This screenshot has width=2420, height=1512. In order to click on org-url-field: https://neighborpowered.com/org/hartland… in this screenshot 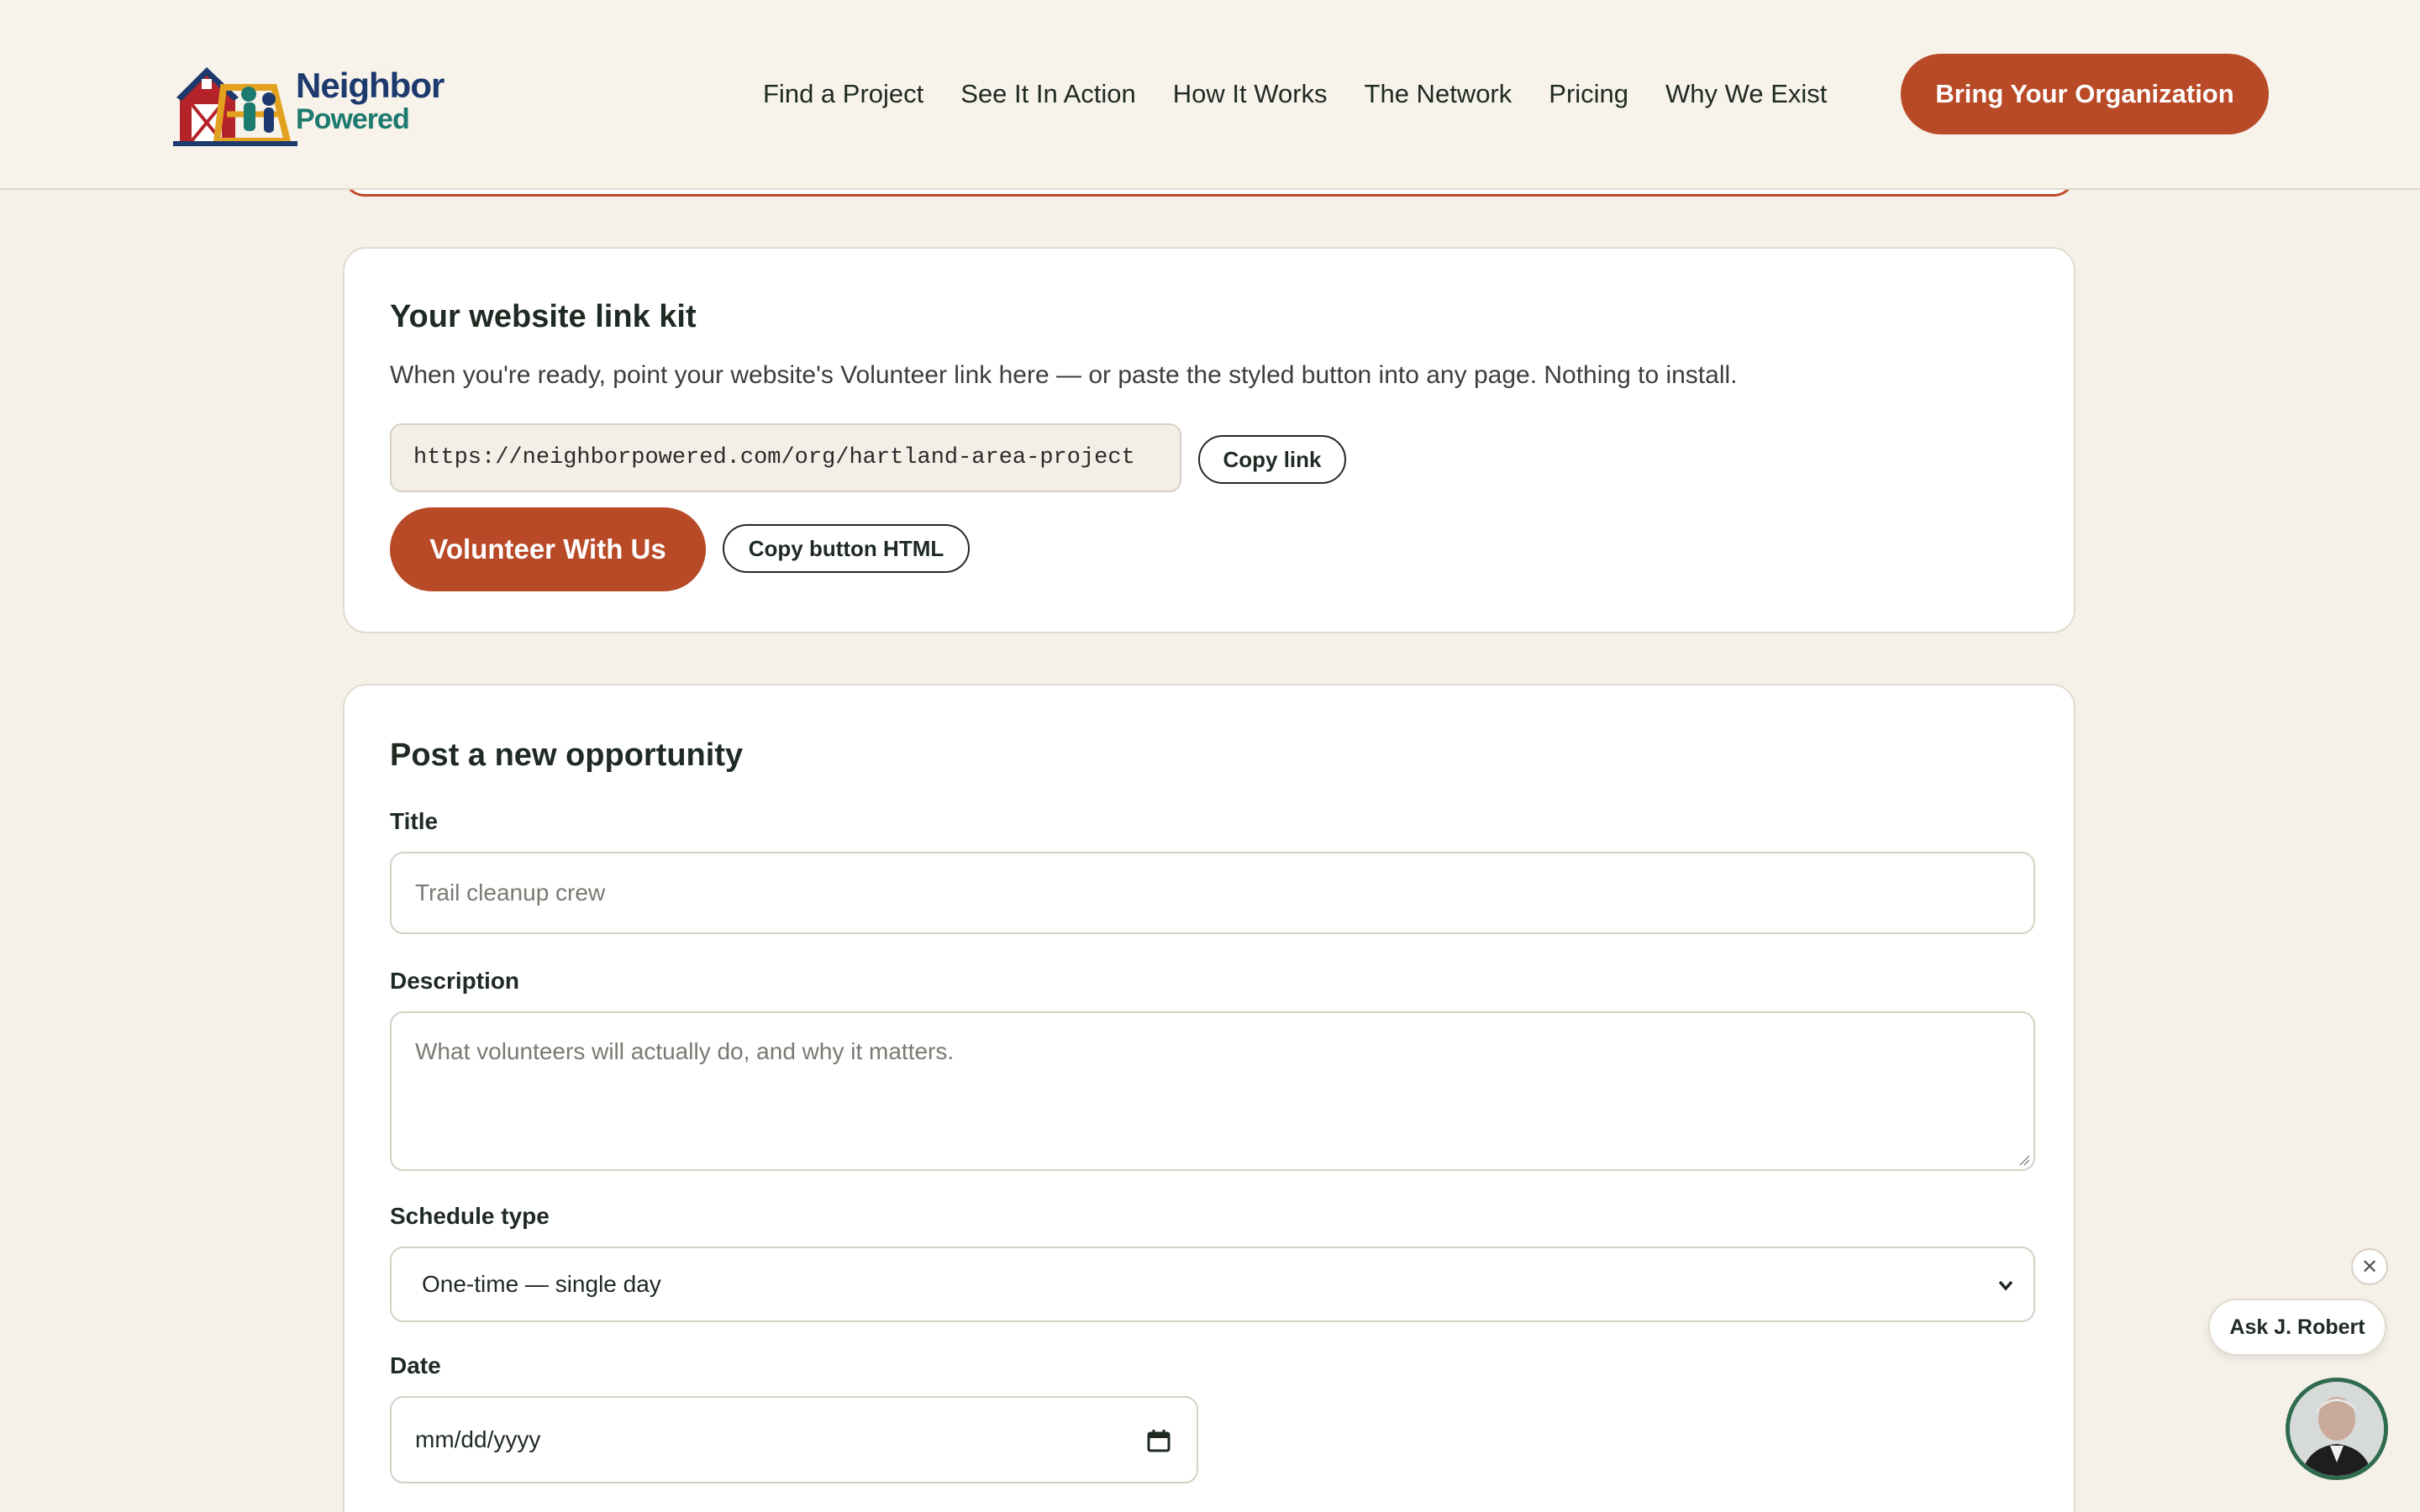, I will do `click(785, 457)`.